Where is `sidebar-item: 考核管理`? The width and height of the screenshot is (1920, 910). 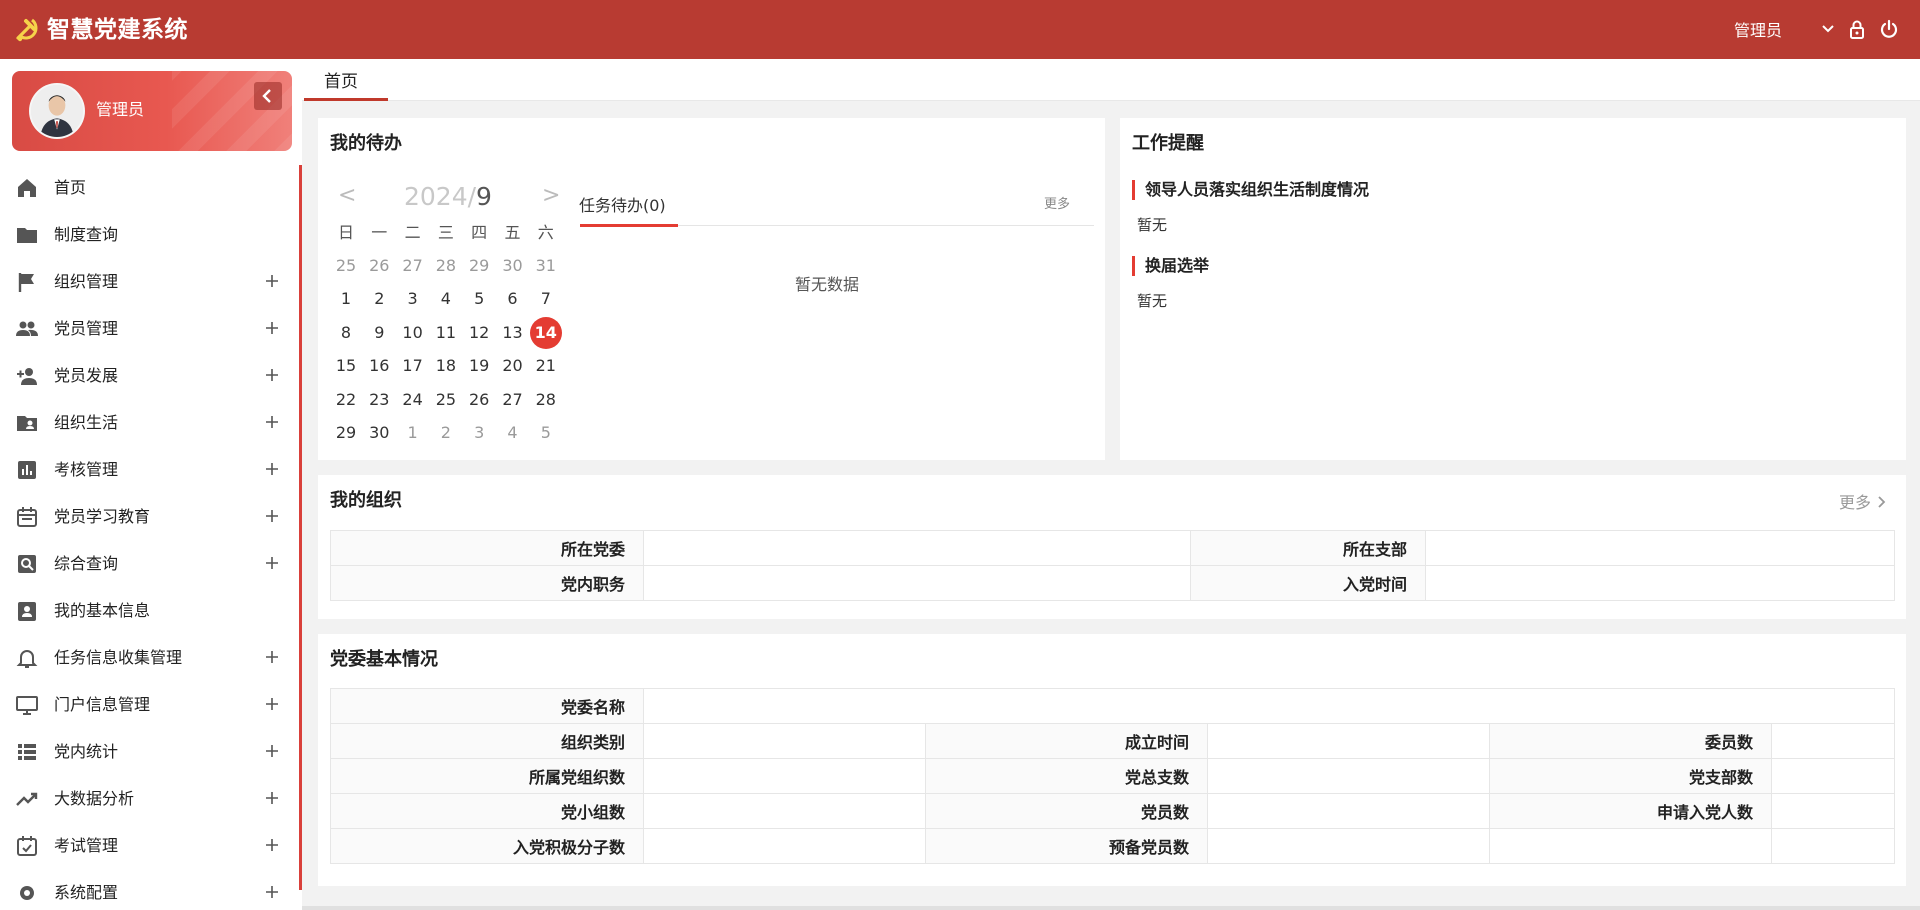 sidebar-item: 考核管理 is located at coordinates (148, 470).